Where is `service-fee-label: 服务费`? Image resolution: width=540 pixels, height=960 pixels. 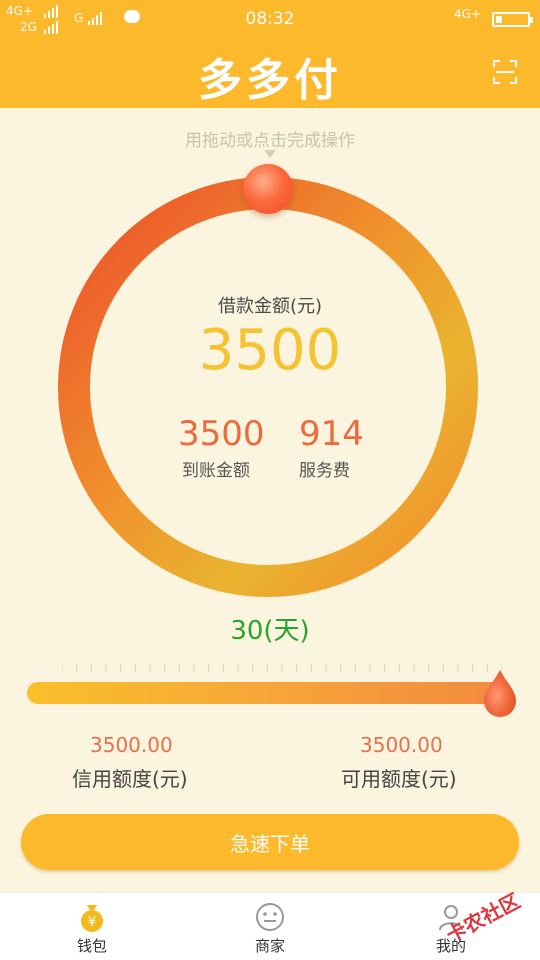
service-fee-label: 服务费 is located at coordinates (324, 471).